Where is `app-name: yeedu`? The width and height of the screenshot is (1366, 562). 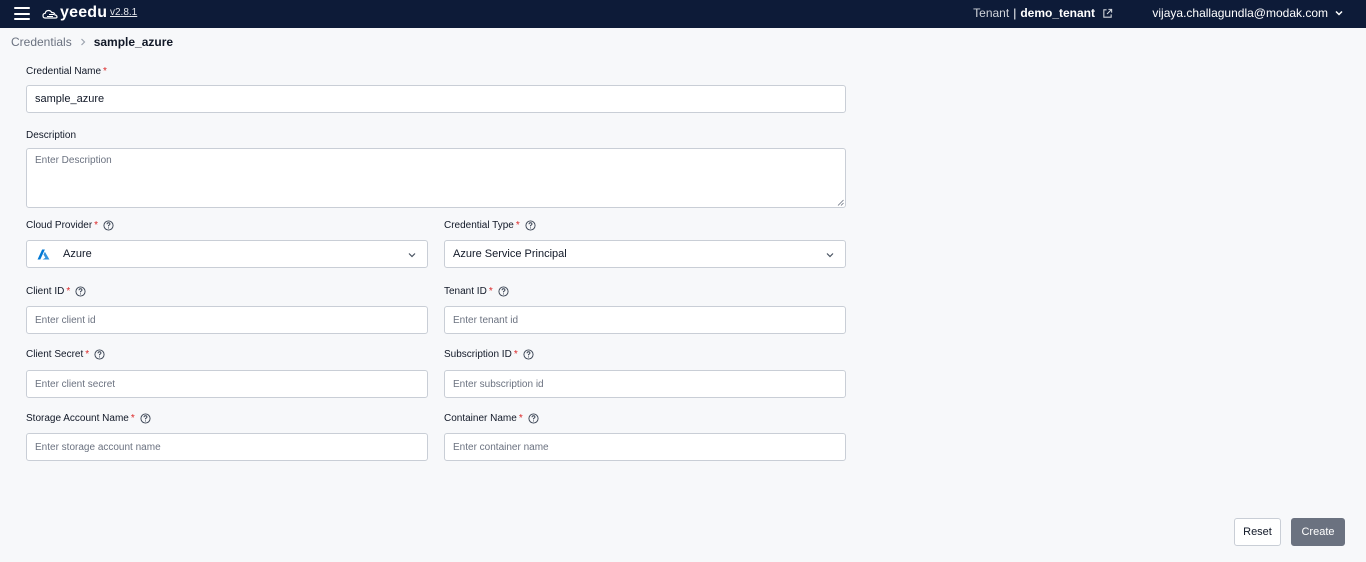 app-name: yeedu is located at coordinates (84, 12).